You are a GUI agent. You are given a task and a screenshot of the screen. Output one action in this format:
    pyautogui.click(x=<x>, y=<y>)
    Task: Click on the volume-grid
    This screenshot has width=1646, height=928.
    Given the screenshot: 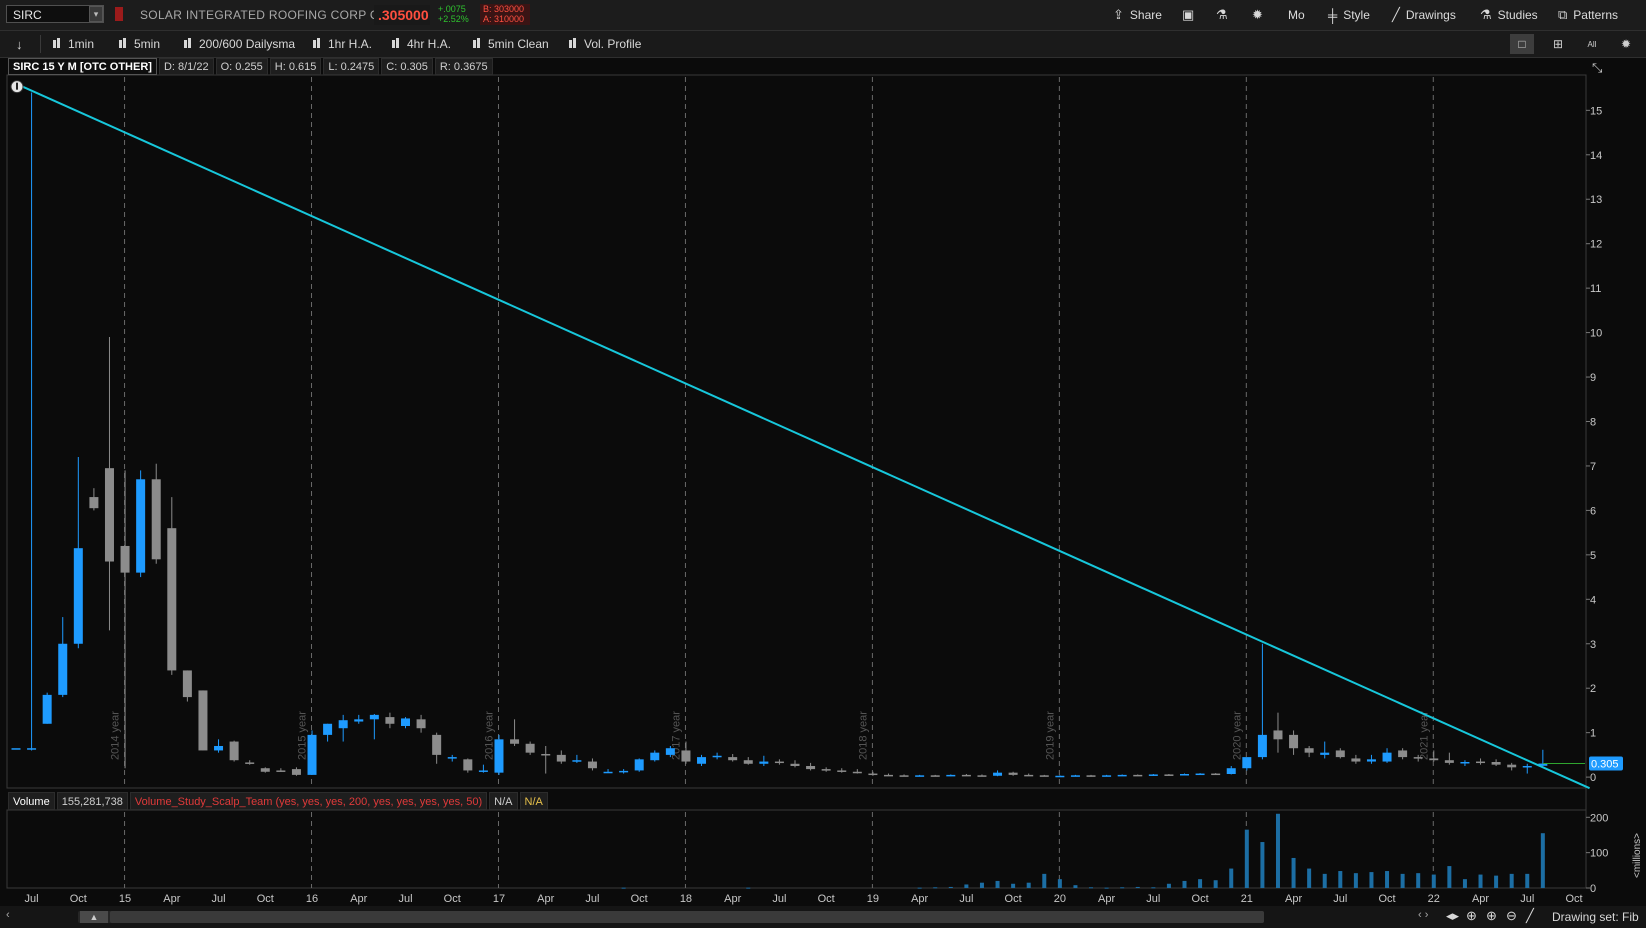 What is the action you would take?
    pyautogui.click(x=796, y=849)
    